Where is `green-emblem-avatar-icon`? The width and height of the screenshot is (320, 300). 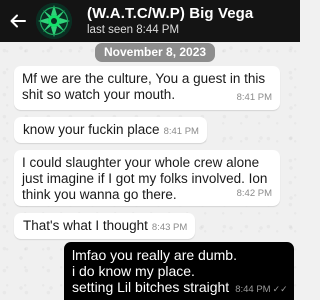
green-emblem-avatar-icon is located at coordinates (54, 21).